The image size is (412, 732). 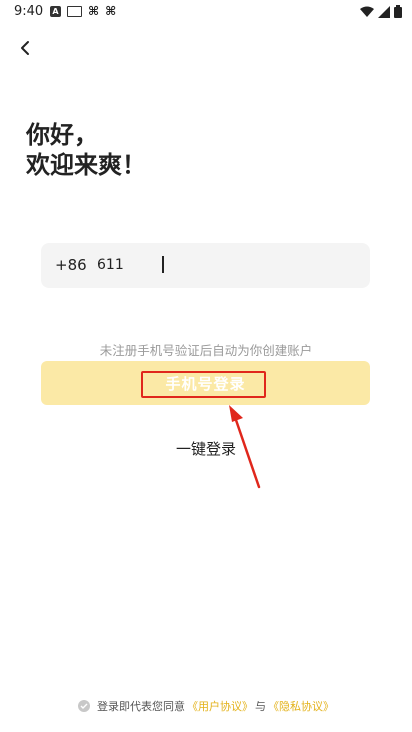 What do you see at coordinates (220, 706) in the screenshot?
I see `user-agreement-link: 《用户协议》` at bounding box center [220, 706].